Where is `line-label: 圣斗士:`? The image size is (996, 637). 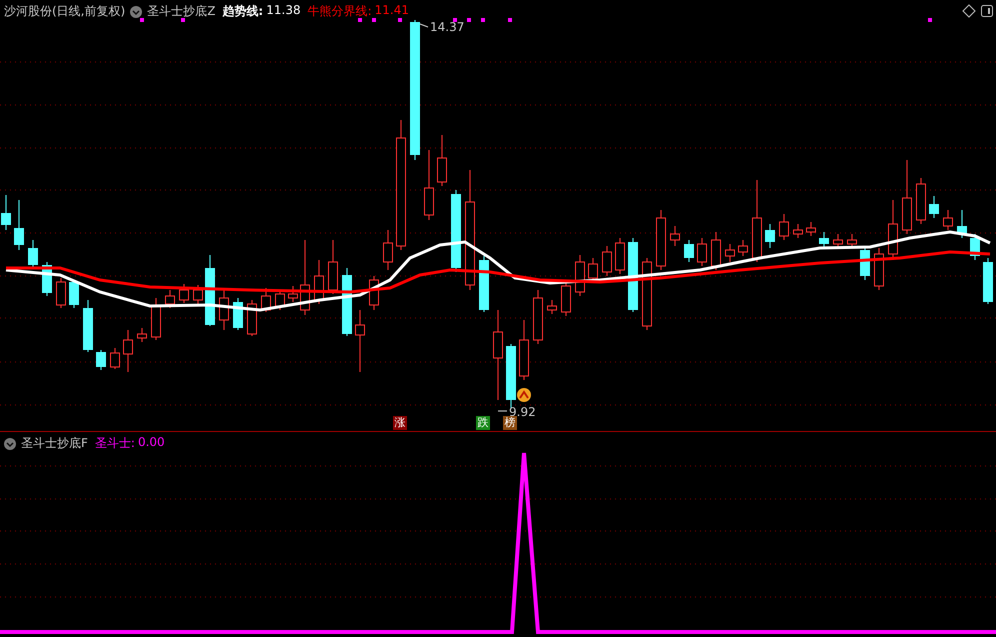 line-label: 圣斗士: is located at coordinates (114, 443).